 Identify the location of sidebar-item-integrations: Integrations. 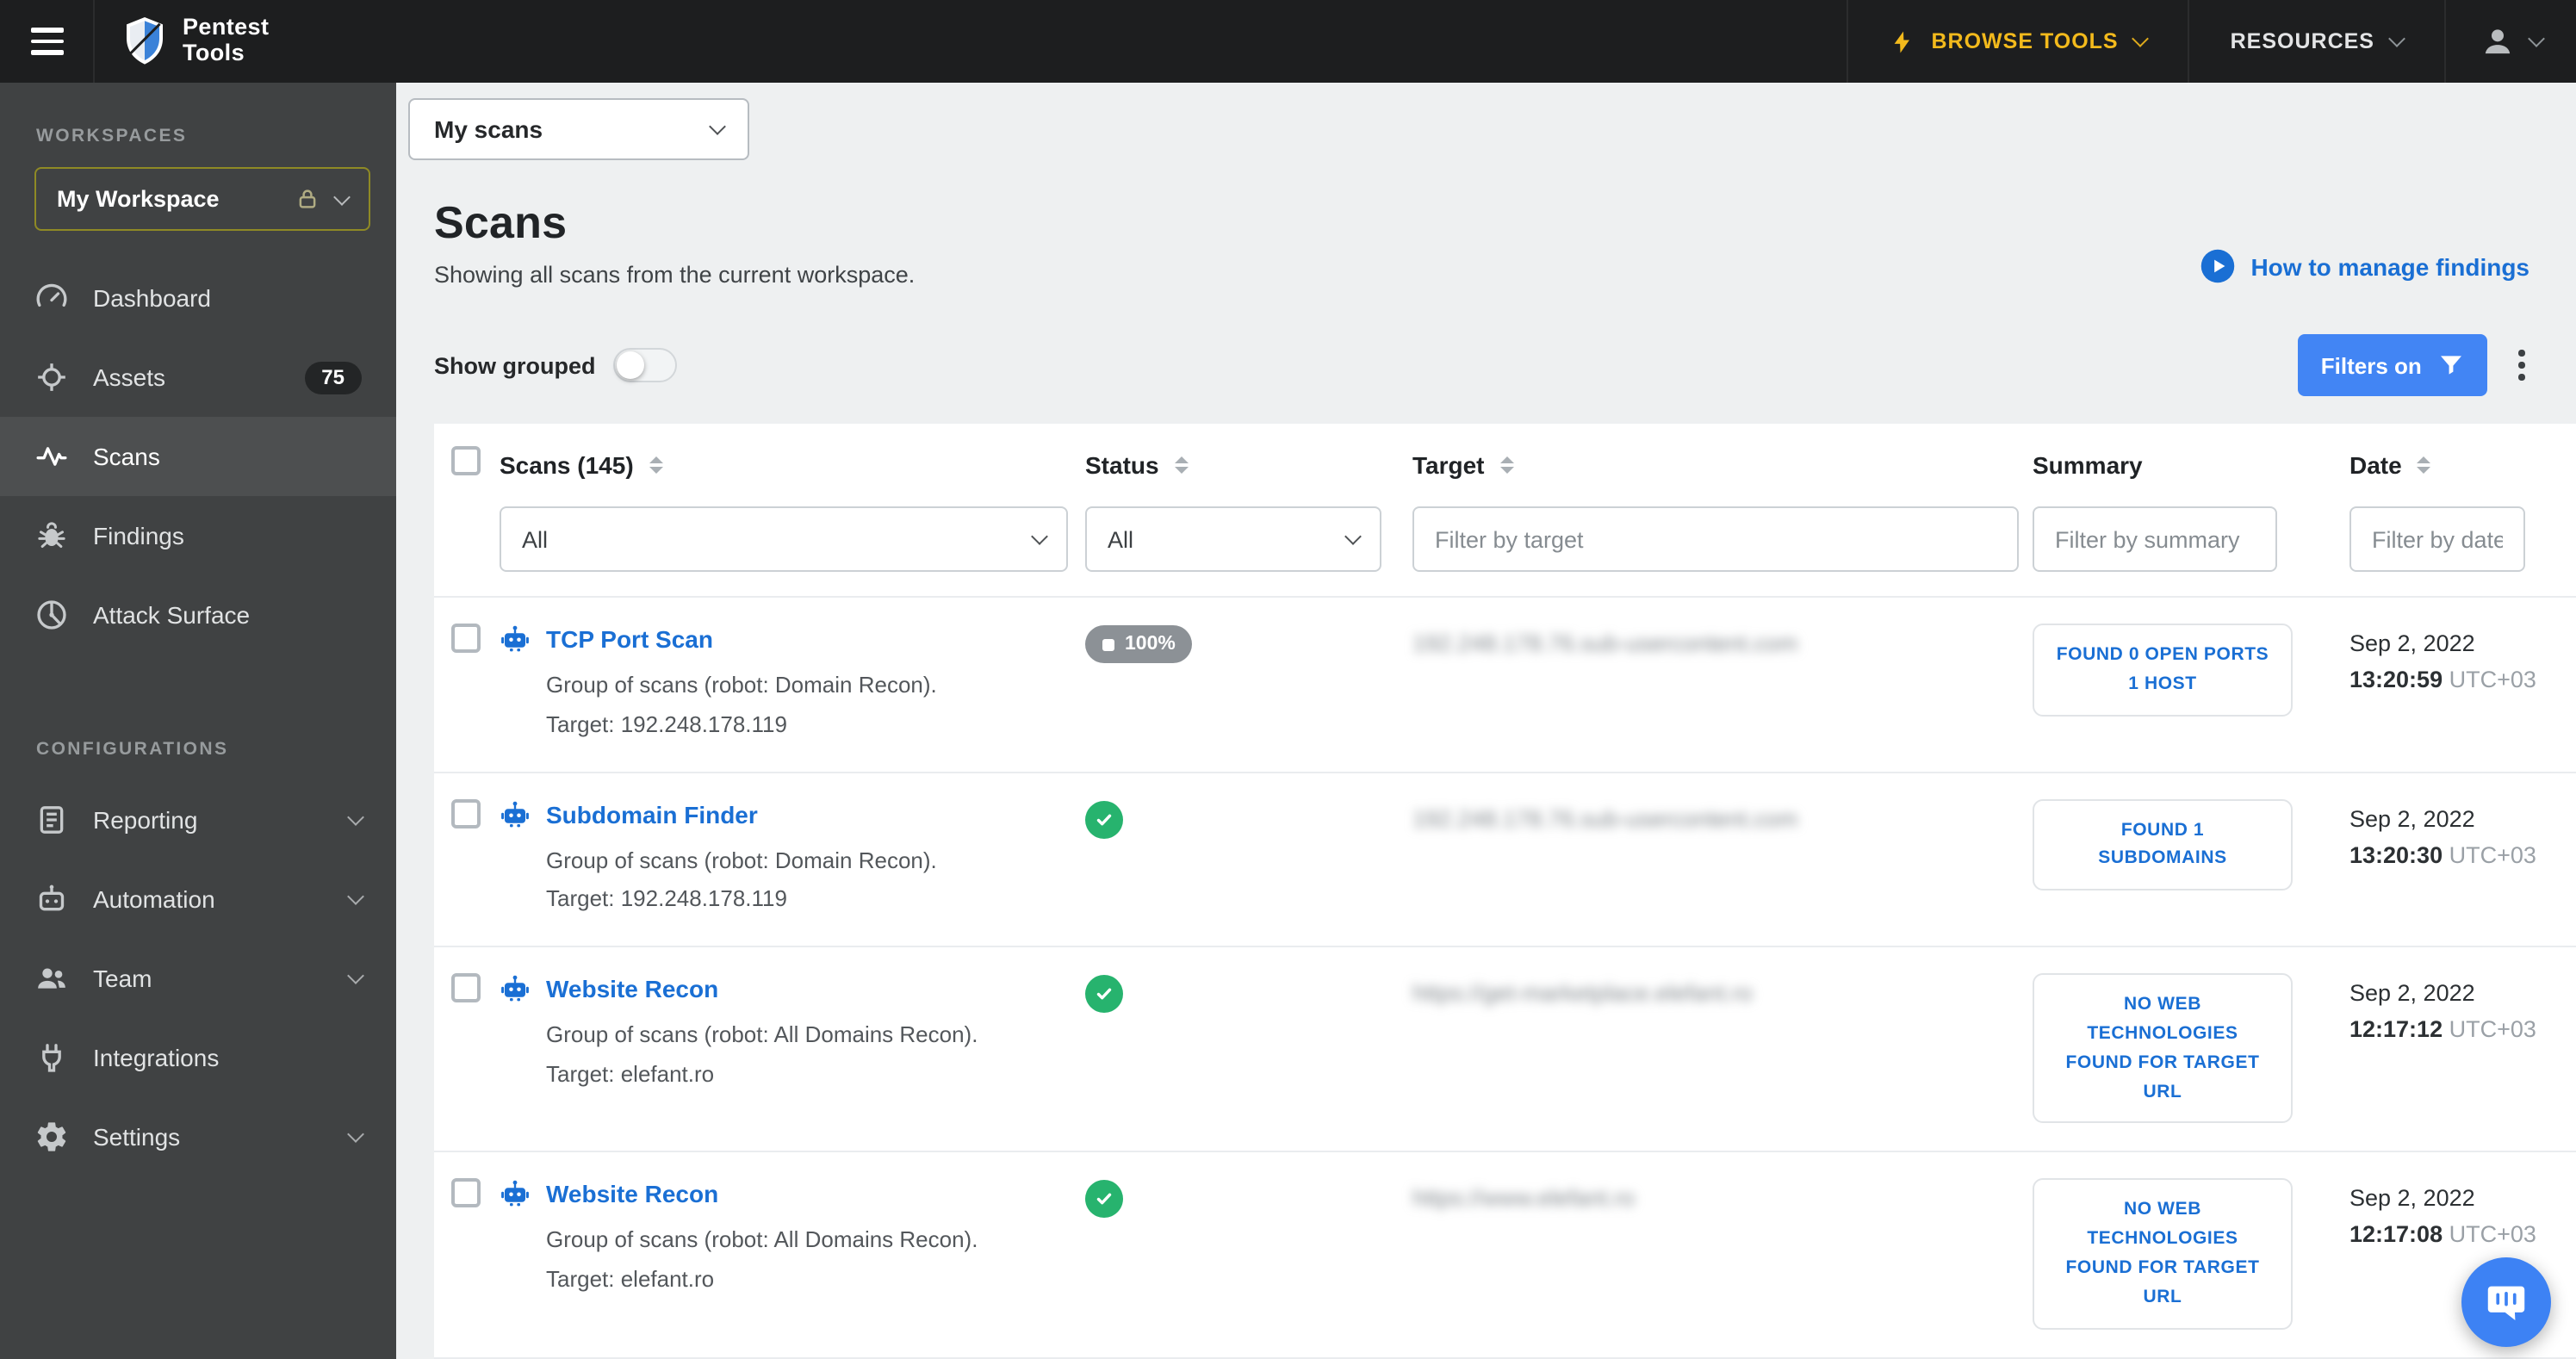
(198, 1057).